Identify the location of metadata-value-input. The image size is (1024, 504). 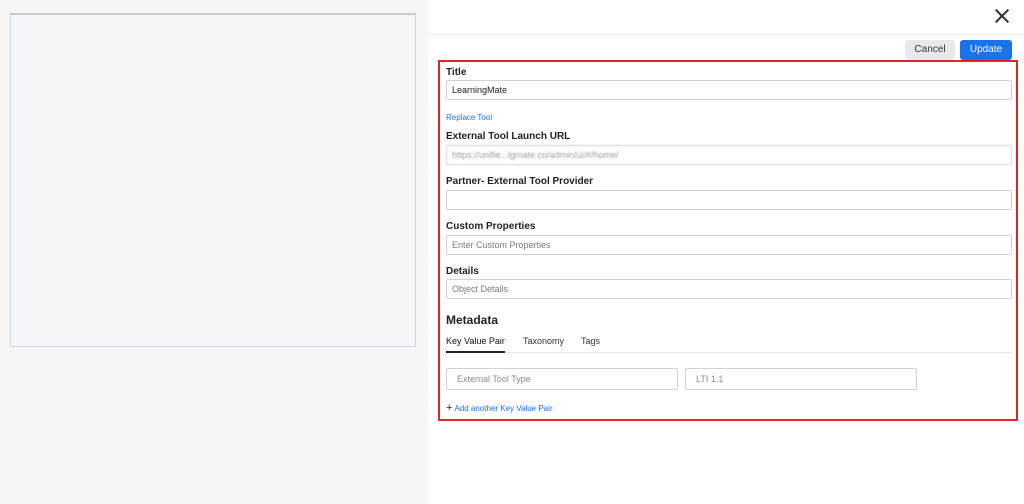
(801, 379).